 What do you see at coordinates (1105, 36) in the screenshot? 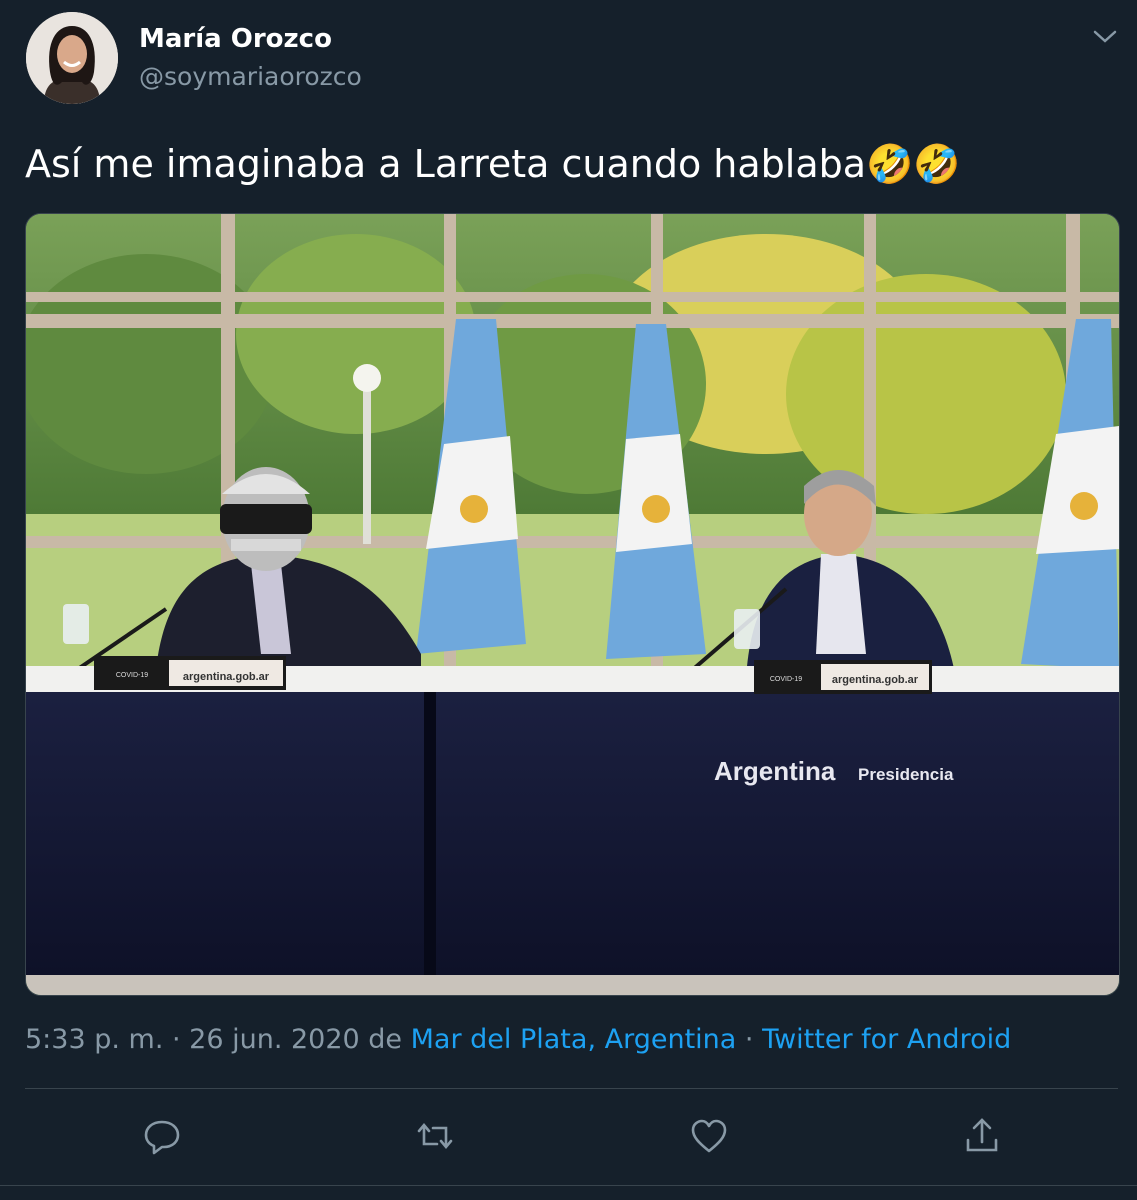
I see `chevron-down-icon` at bounding box center [1105, 36].